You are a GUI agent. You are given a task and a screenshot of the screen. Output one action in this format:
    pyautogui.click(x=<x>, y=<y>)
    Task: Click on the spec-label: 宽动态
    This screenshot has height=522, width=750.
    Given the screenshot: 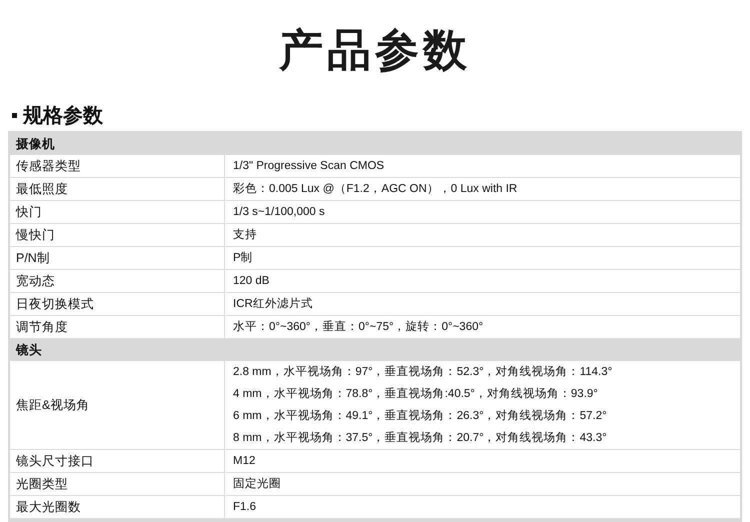 What is the action you would take?
    pyautogui.click(x=35, y=281)
    